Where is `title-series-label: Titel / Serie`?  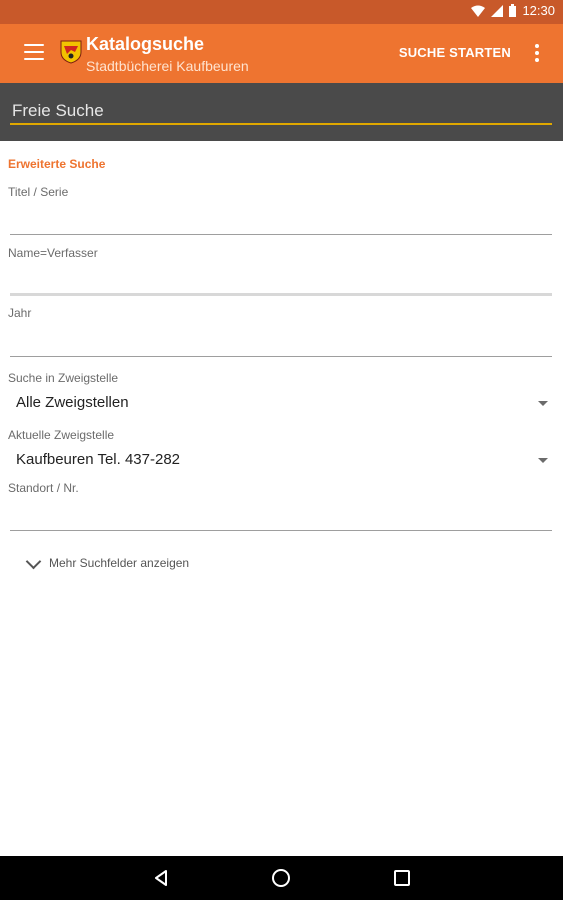
title-series-label: Titel / Serie is located at coordinates (38, 192).